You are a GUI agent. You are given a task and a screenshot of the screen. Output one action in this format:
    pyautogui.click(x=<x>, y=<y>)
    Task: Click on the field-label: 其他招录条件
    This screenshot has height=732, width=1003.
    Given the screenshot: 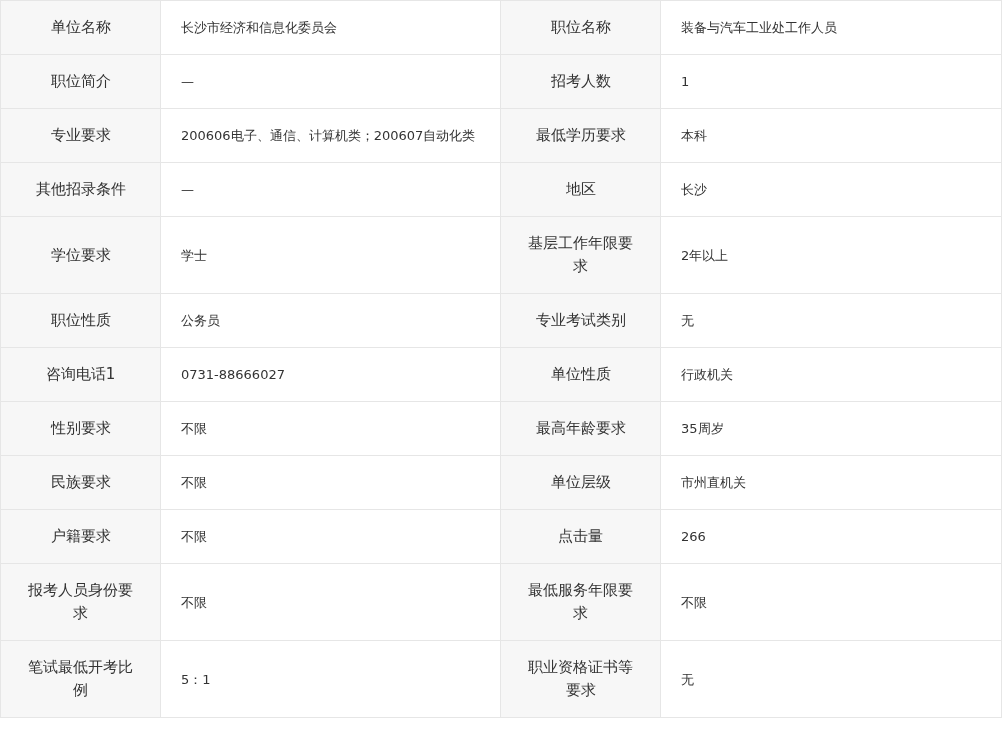 What is the action you would take?
    pyautogui.click(x=80, y=189)
    